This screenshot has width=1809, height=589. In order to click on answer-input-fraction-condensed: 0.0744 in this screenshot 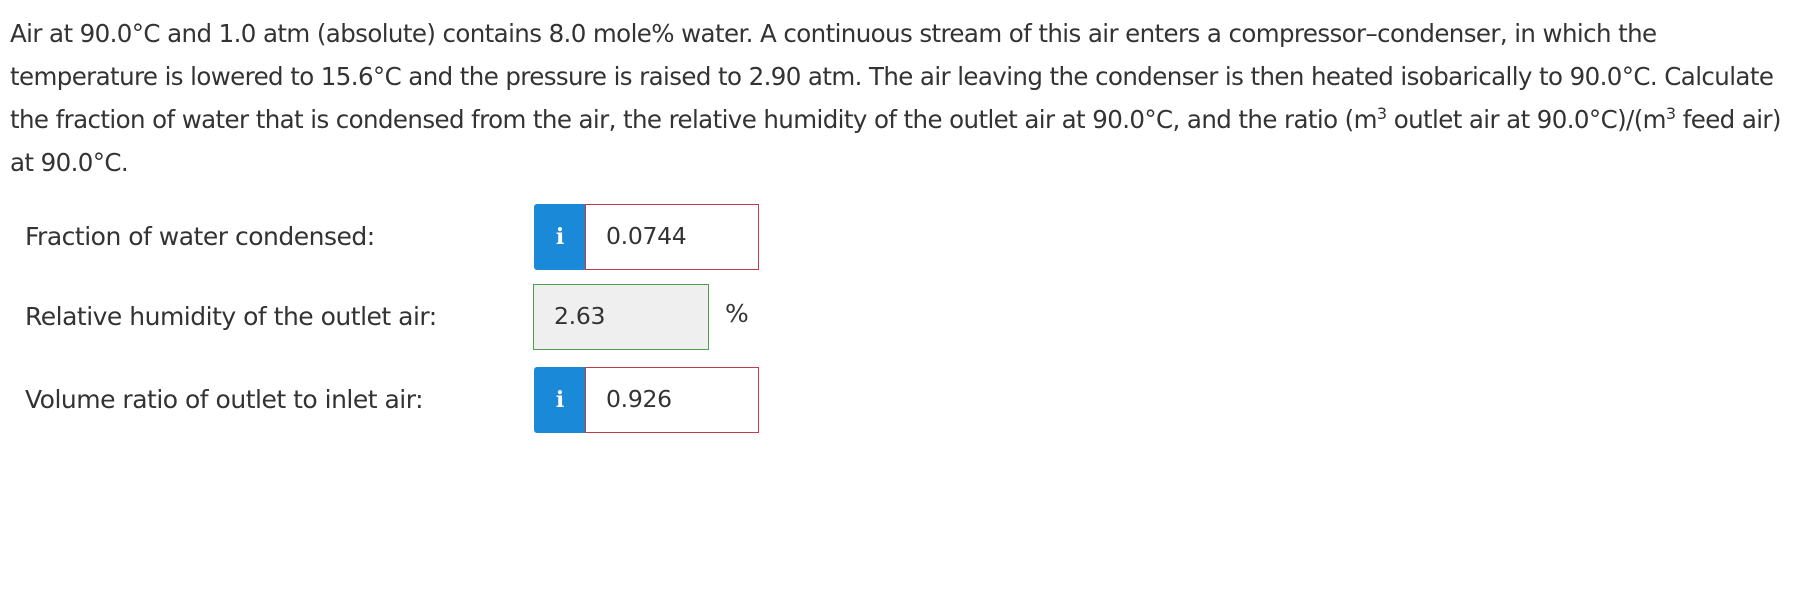, I will do `click(672, 237)`.